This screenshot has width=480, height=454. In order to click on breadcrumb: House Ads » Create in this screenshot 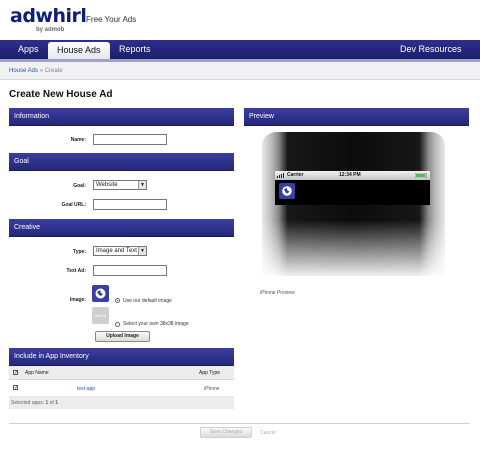, I will do `click(36, 71)`.